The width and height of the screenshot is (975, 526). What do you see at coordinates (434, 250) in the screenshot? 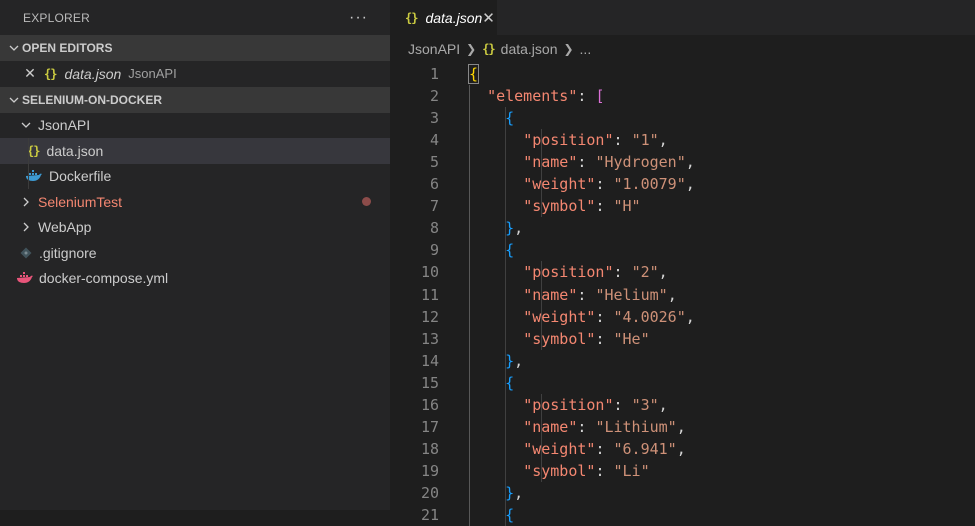
I see `line-number: 9` at bounding box center [434, 250].